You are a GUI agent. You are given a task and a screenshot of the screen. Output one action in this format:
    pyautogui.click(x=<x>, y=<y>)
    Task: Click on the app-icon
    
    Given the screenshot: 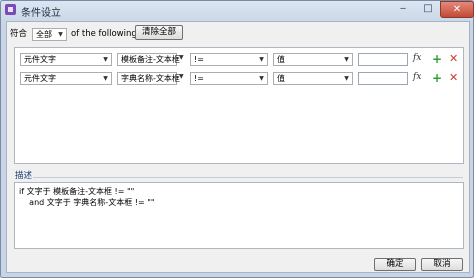 What is the action you would take?
    pyautogui.click(x=10, y=9)
    